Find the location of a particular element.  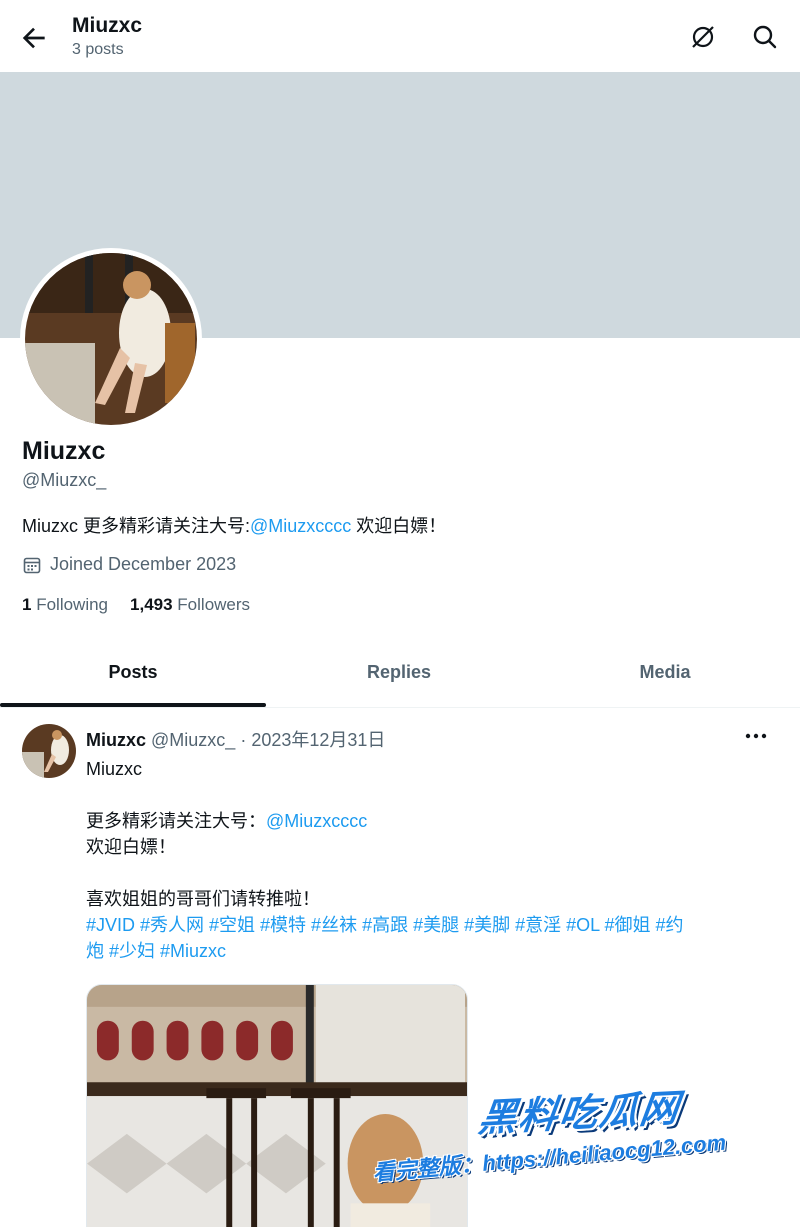

tweet-avatar-photo is located at coordinates (49, 751).